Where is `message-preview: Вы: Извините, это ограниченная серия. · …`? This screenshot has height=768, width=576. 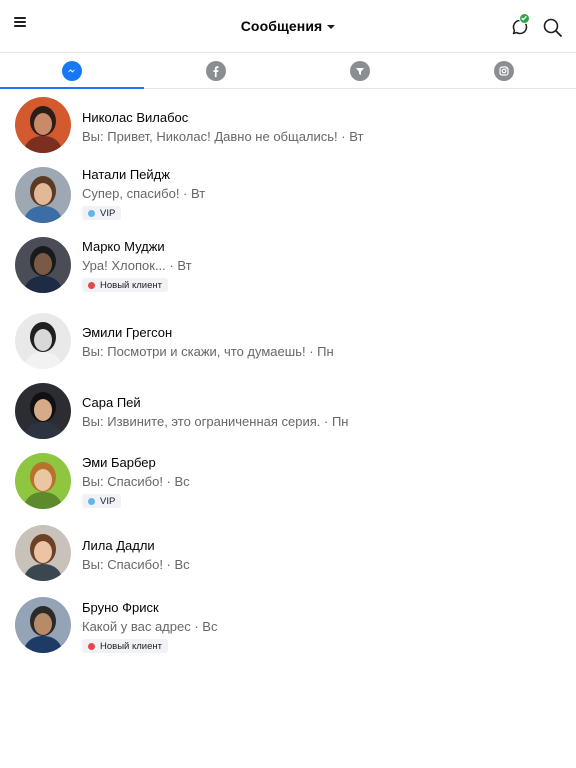 message-preview: Вы: Извините, это ограниченная серия. · … is located at coordinates (215, 421).